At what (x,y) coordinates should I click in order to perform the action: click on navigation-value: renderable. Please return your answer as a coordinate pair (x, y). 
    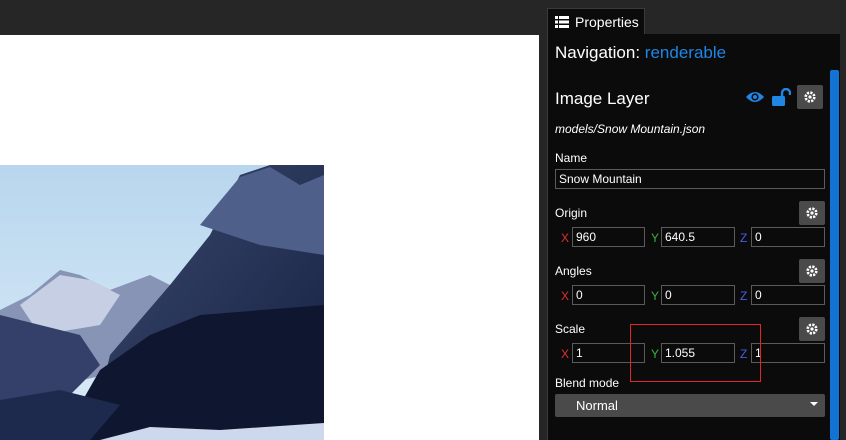
    Looking at the image, I should click on (685, 52).